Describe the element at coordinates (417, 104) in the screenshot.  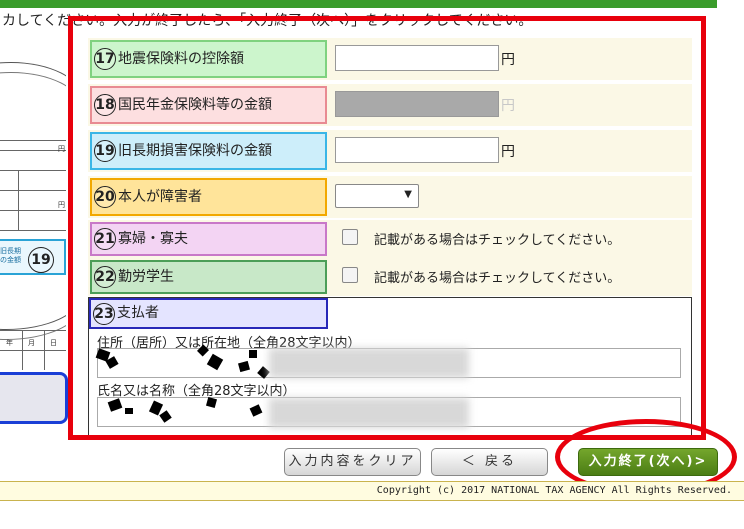
I see `national-pension-input` at that location.